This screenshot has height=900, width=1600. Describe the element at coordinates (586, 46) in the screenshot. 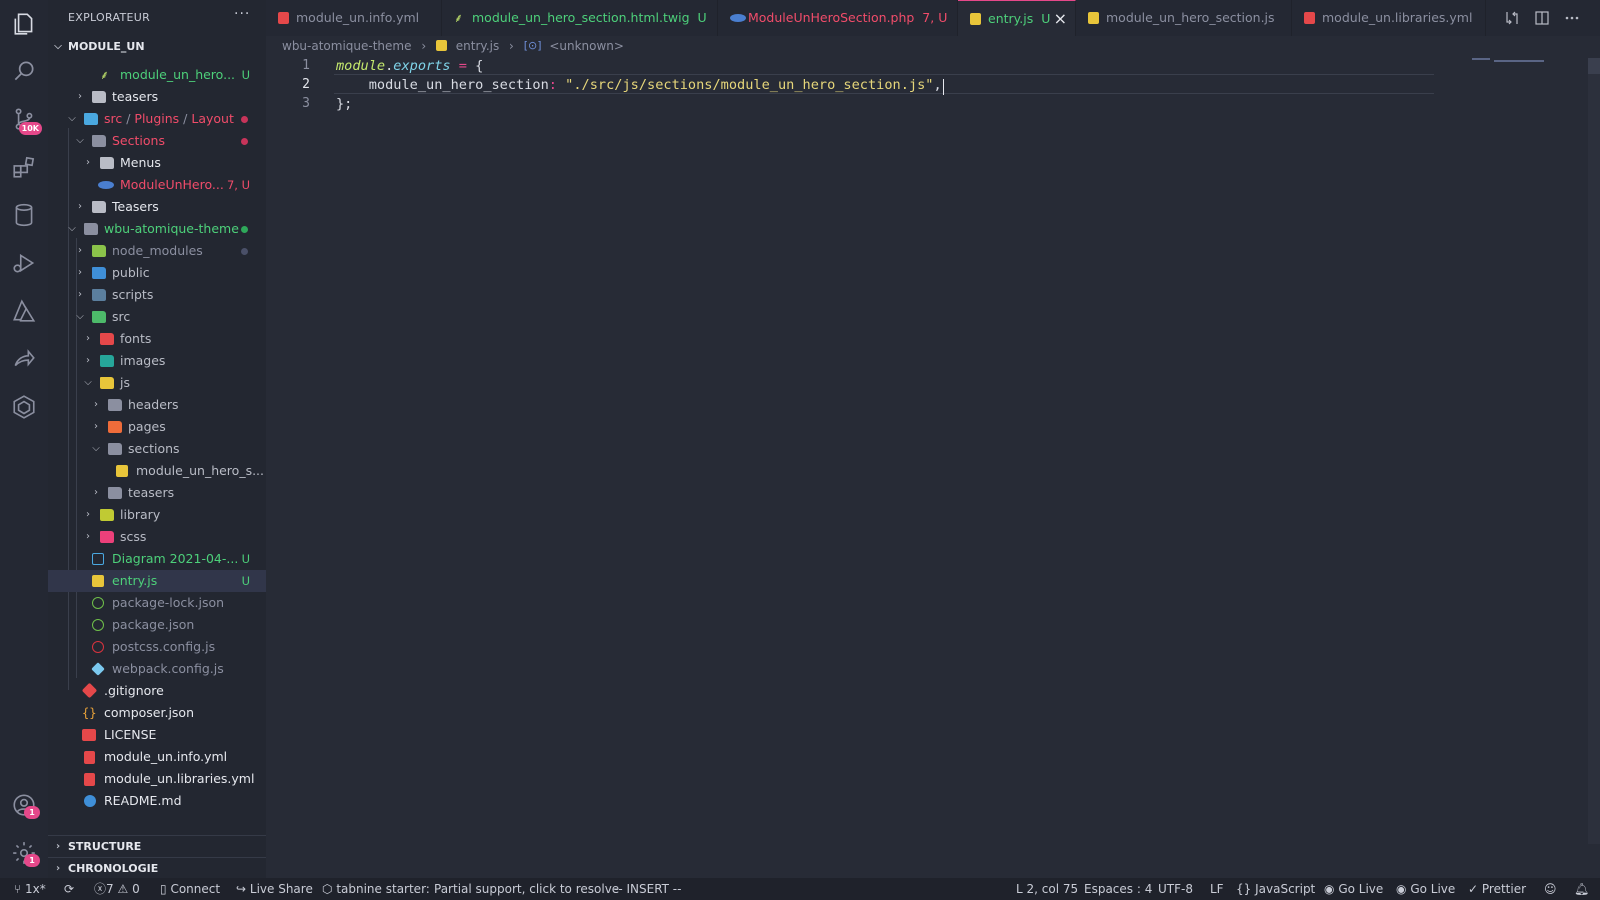

I see `breadcrumb-symbol: <unknown>` at that location.